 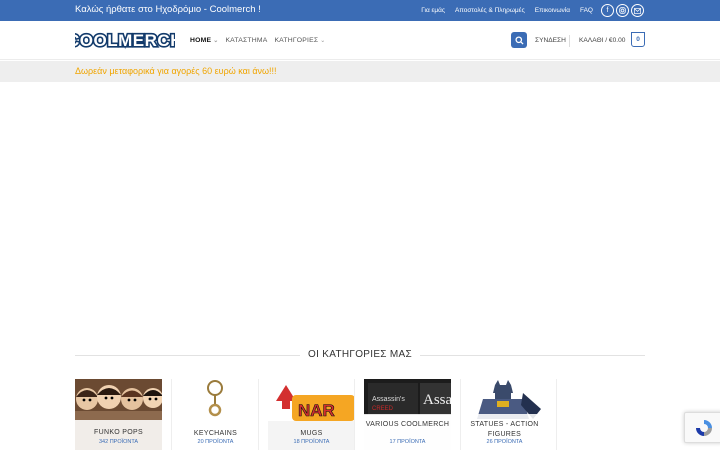 I want to click on social-links: f, so click(x=621, y=10).